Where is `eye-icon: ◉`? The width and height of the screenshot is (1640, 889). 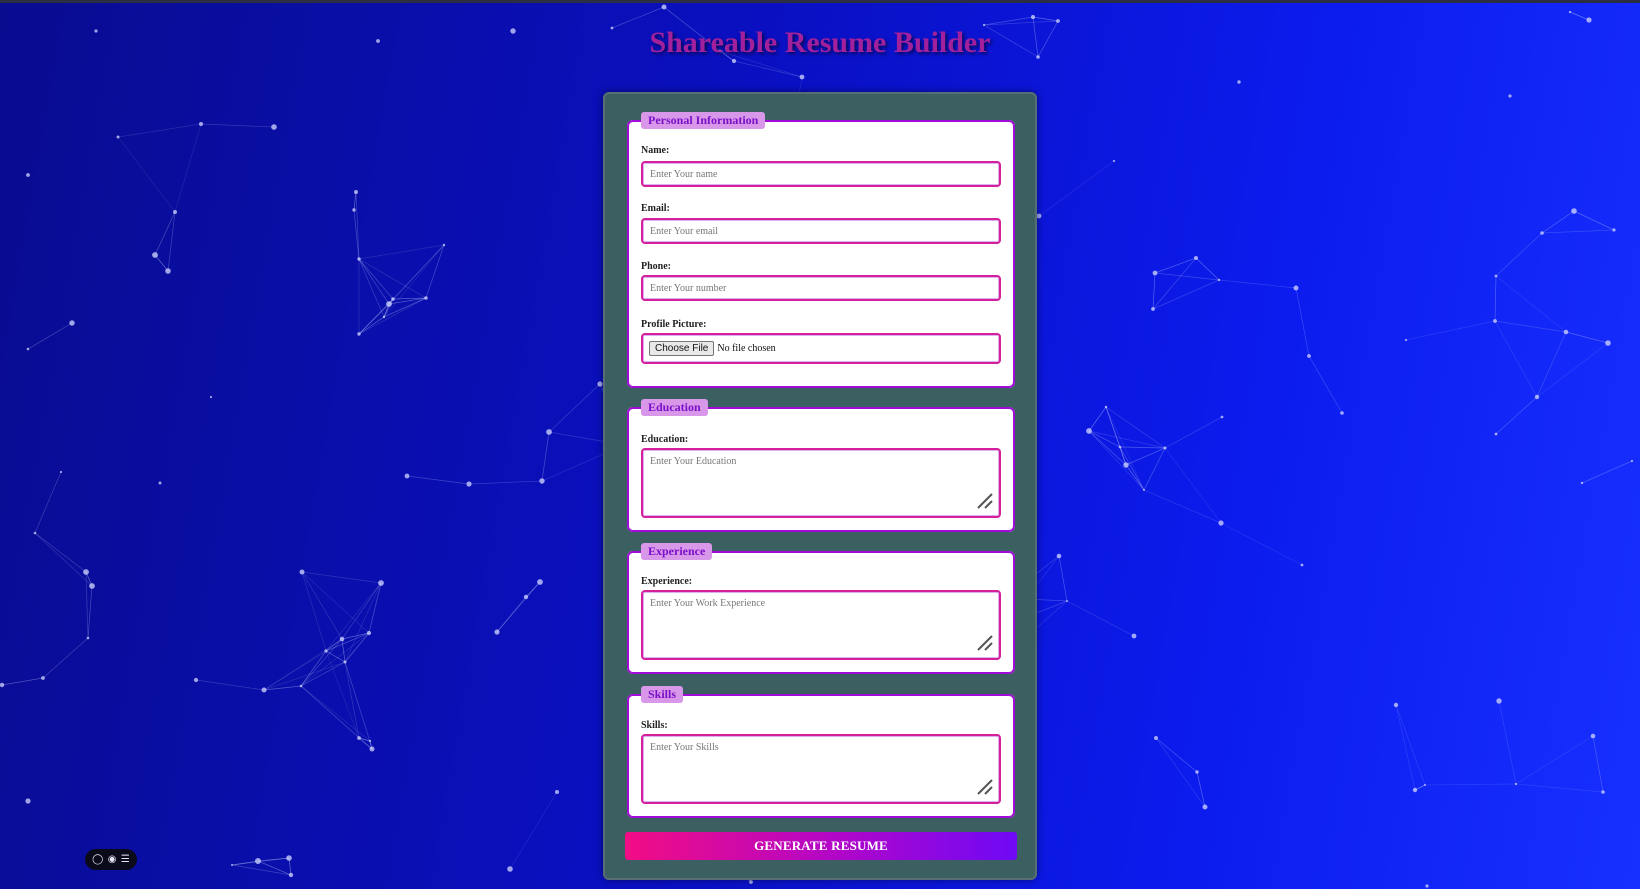 eye-icon: ◉ is located at coordinates (112, 859).